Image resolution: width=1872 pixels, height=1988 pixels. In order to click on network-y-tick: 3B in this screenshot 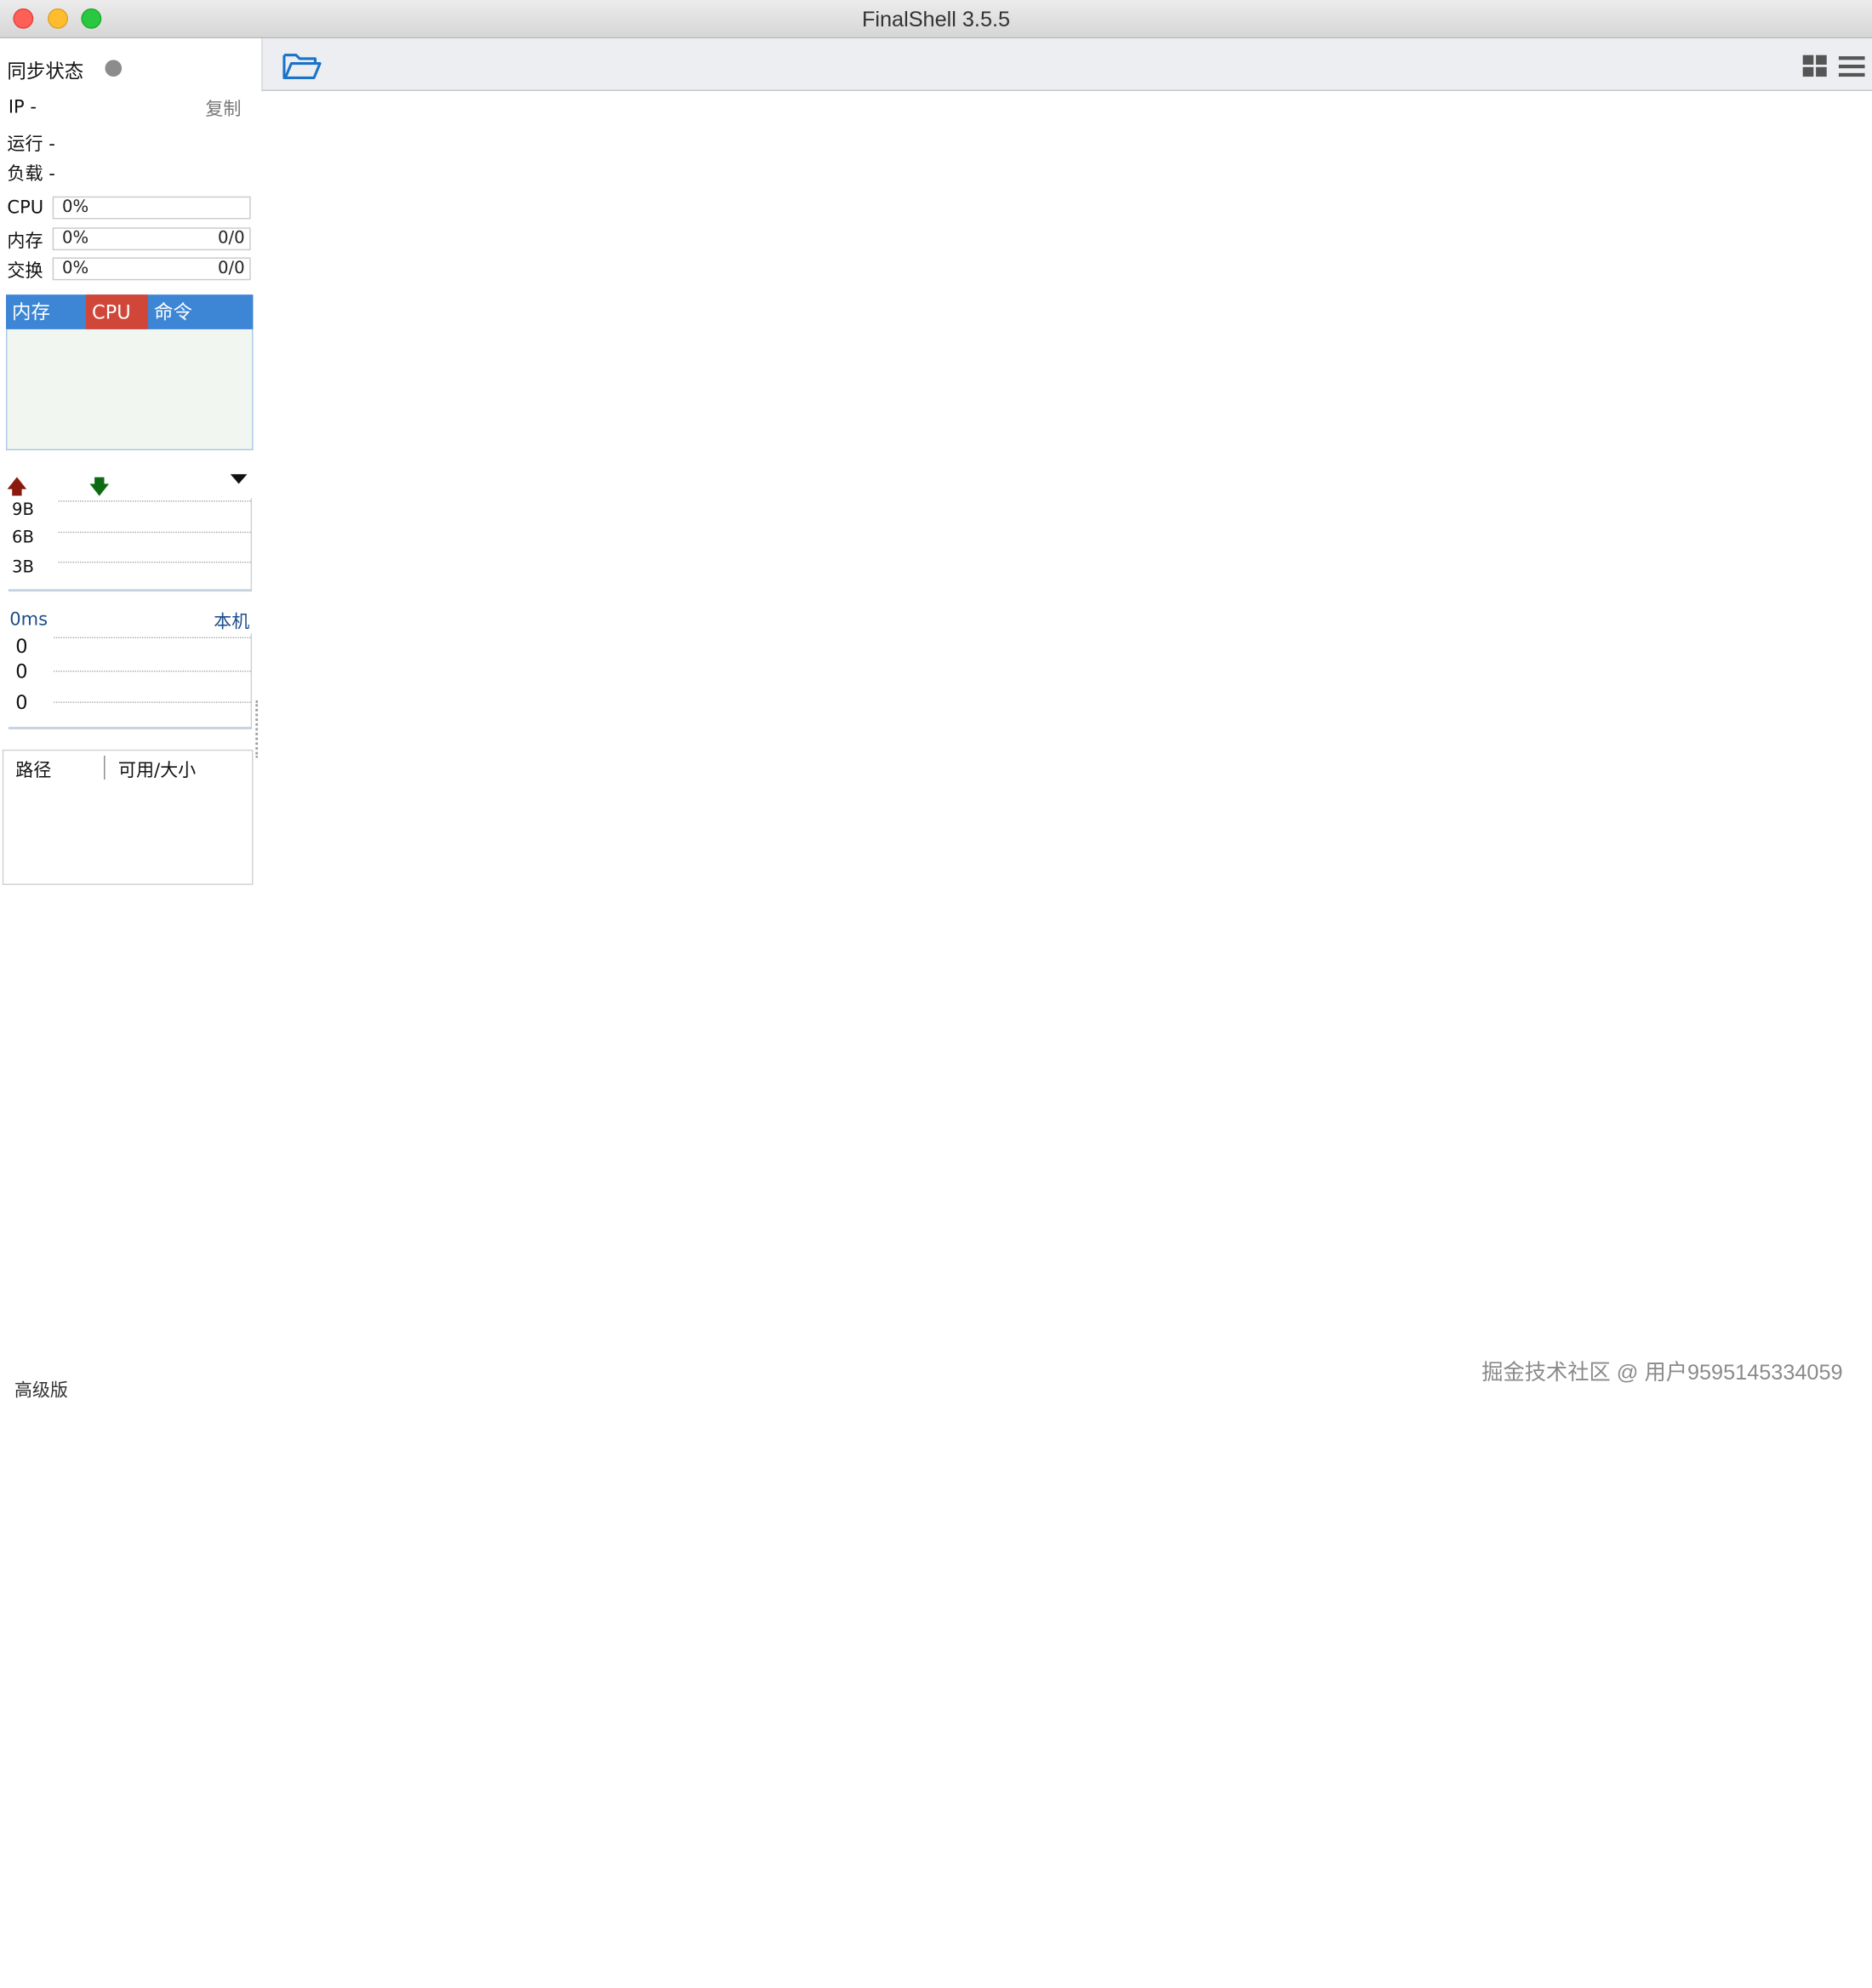, I will do `click(24, 567)`.